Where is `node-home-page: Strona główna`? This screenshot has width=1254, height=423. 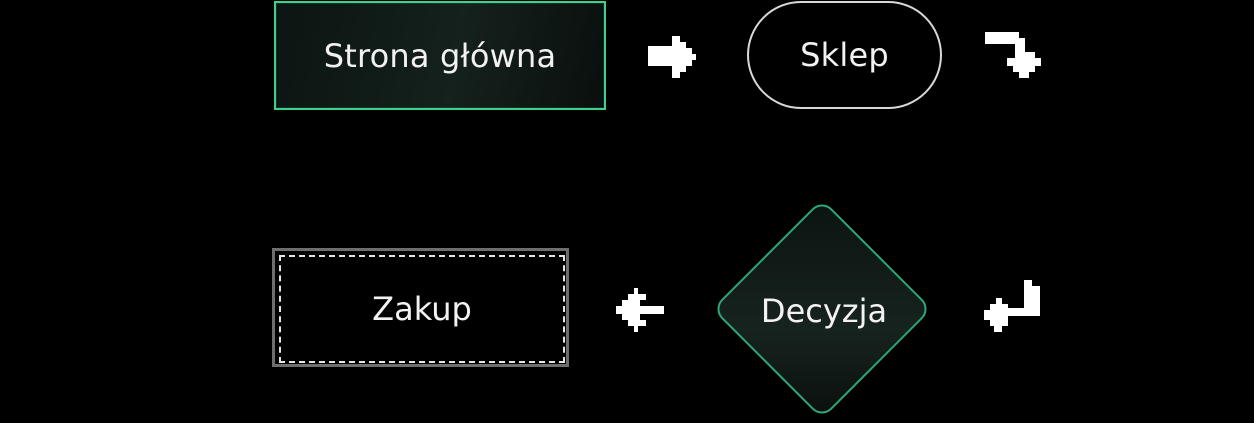
node-home-page: Strona główna is located at coordinates (440, 55).